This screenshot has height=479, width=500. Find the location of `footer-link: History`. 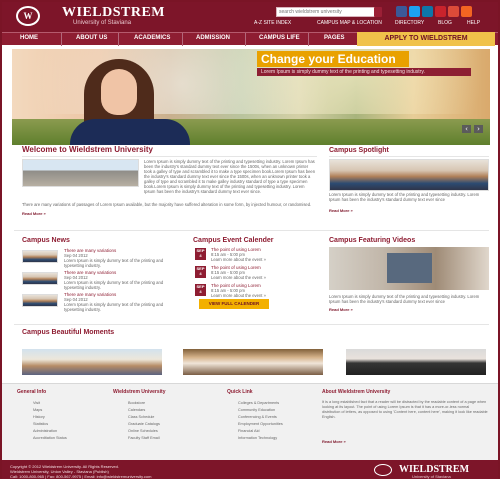

footer-link: History is located at coordinates (39, 417).